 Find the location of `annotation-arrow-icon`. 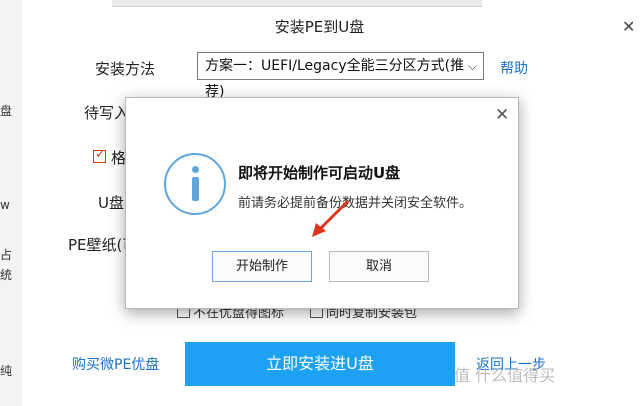

annotation-arrow-icon is located at coordinates (331, 218).